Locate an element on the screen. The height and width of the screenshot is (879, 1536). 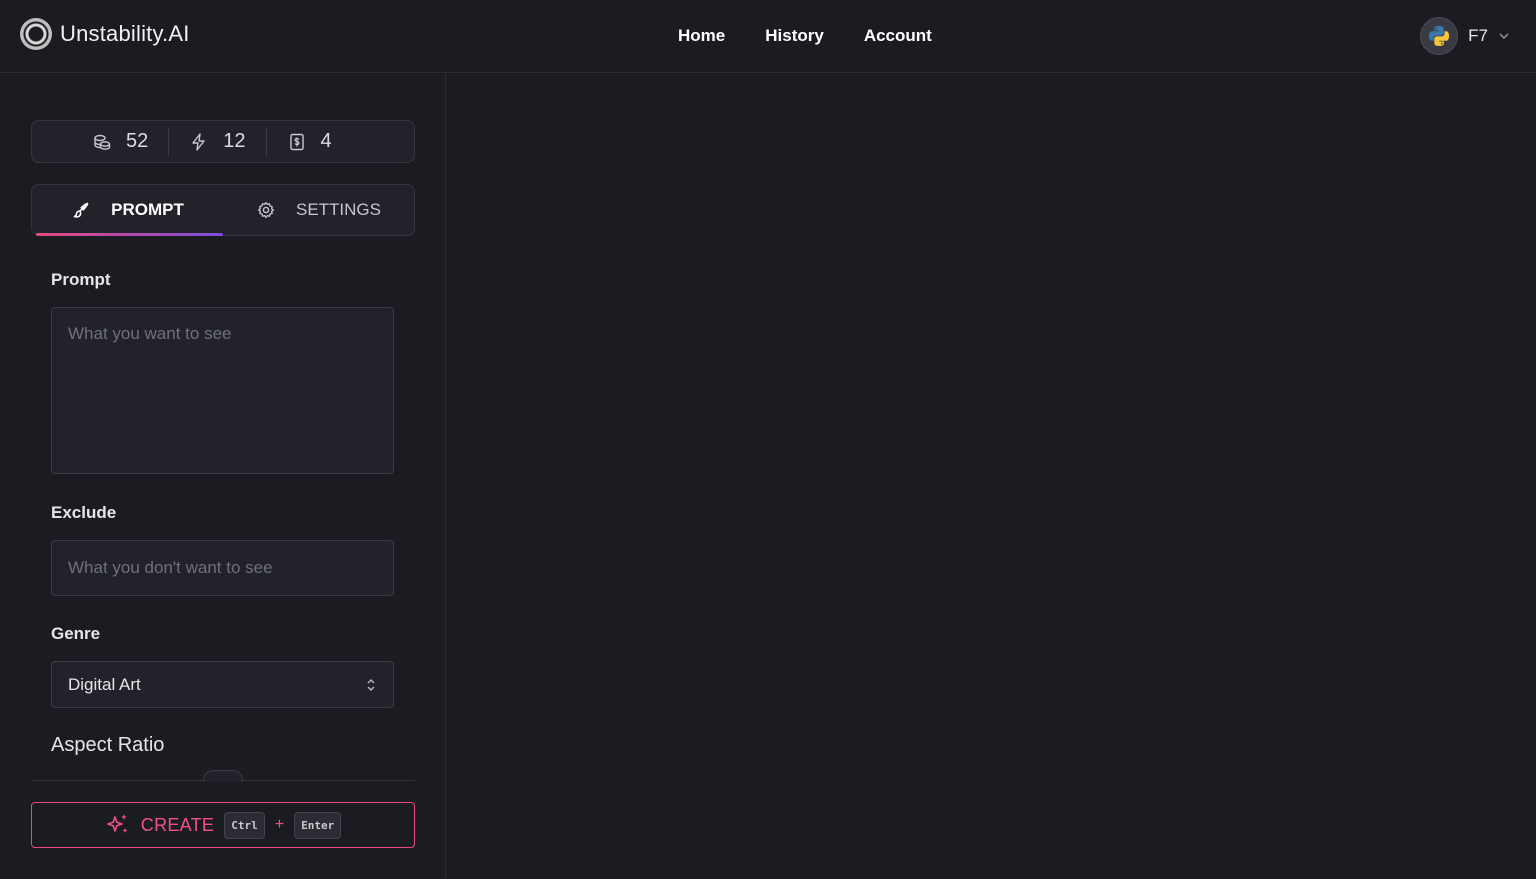
python-logo-icon is located at coordinates (1439, 36).